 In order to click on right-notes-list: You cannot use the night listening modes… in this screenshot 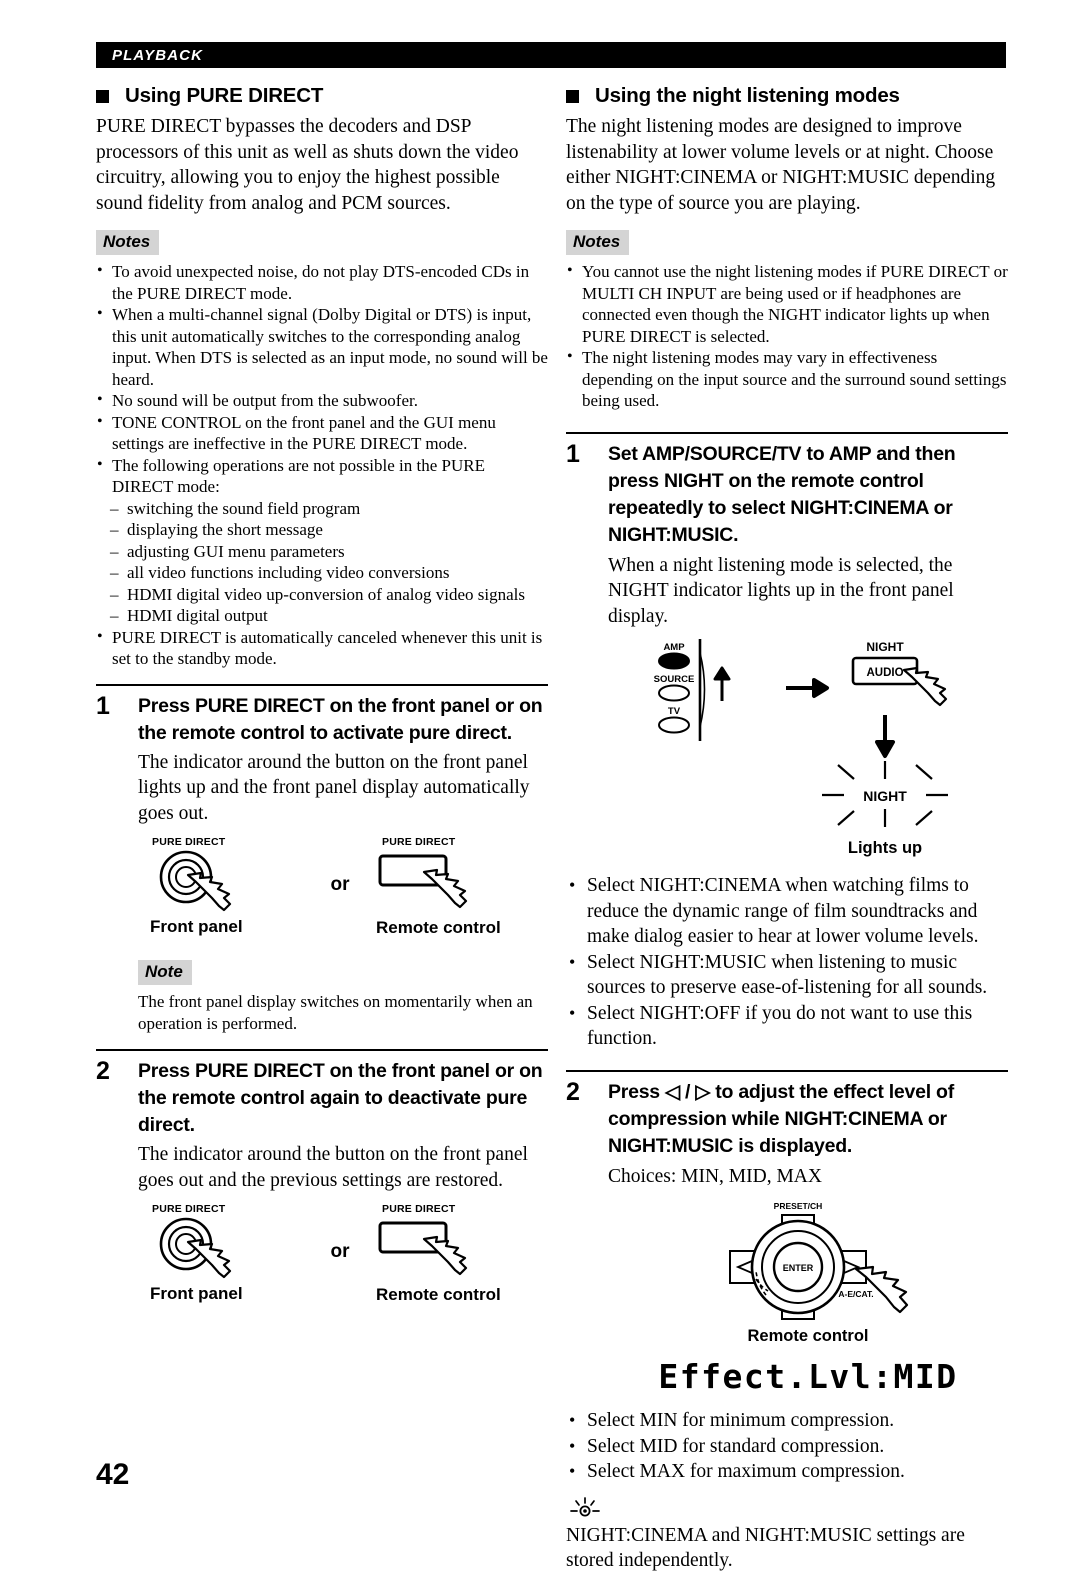, I will do `click(787, 336)`.